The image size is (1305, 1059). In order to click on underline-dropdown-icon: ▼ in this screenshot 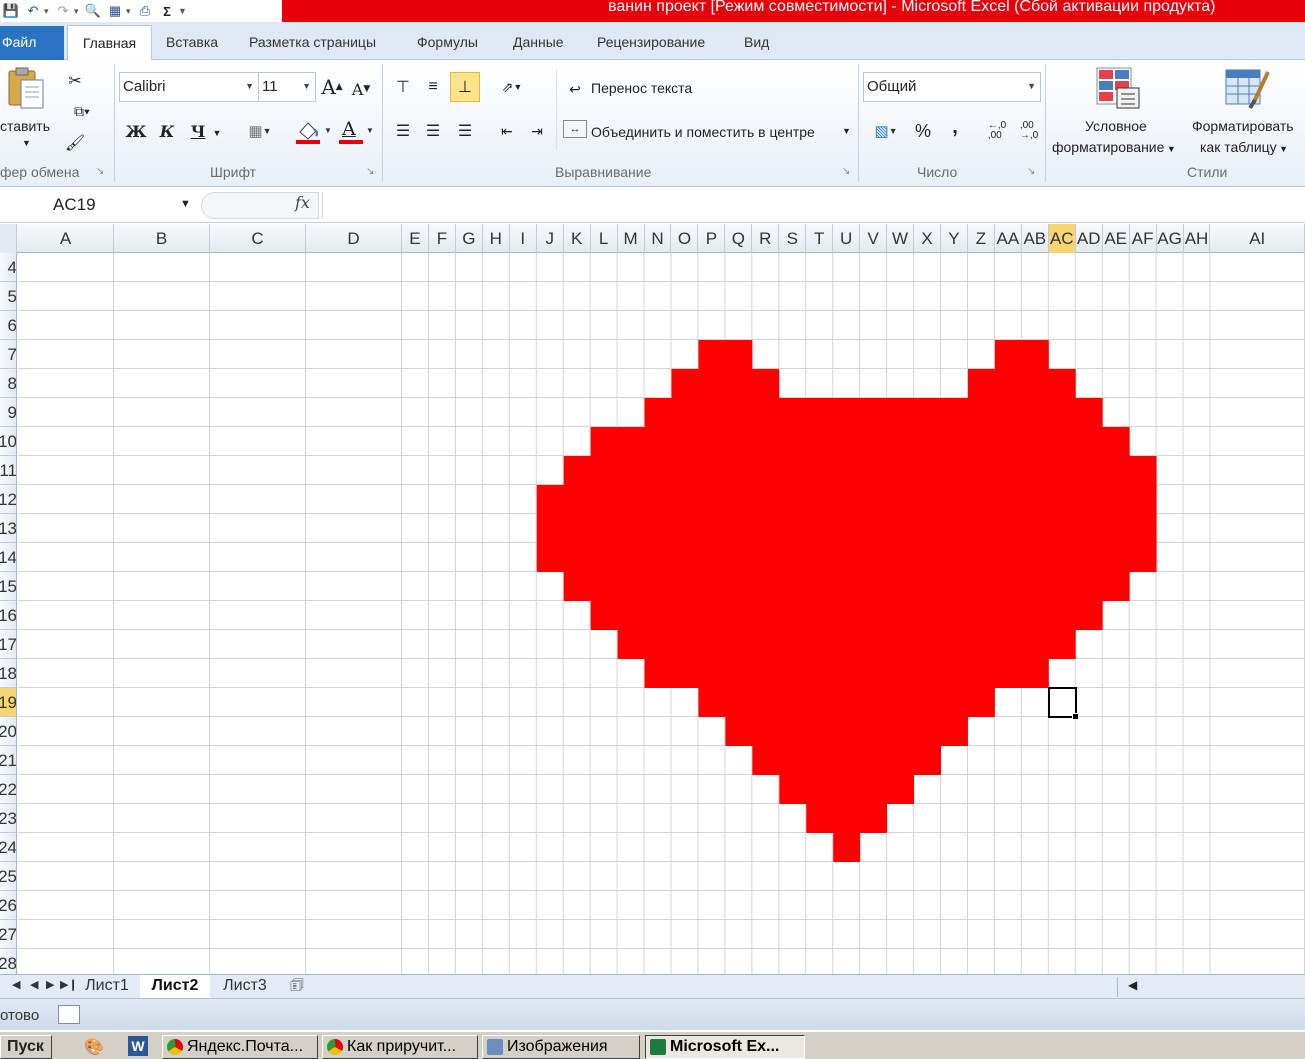, I will do `click(217, 133)`.